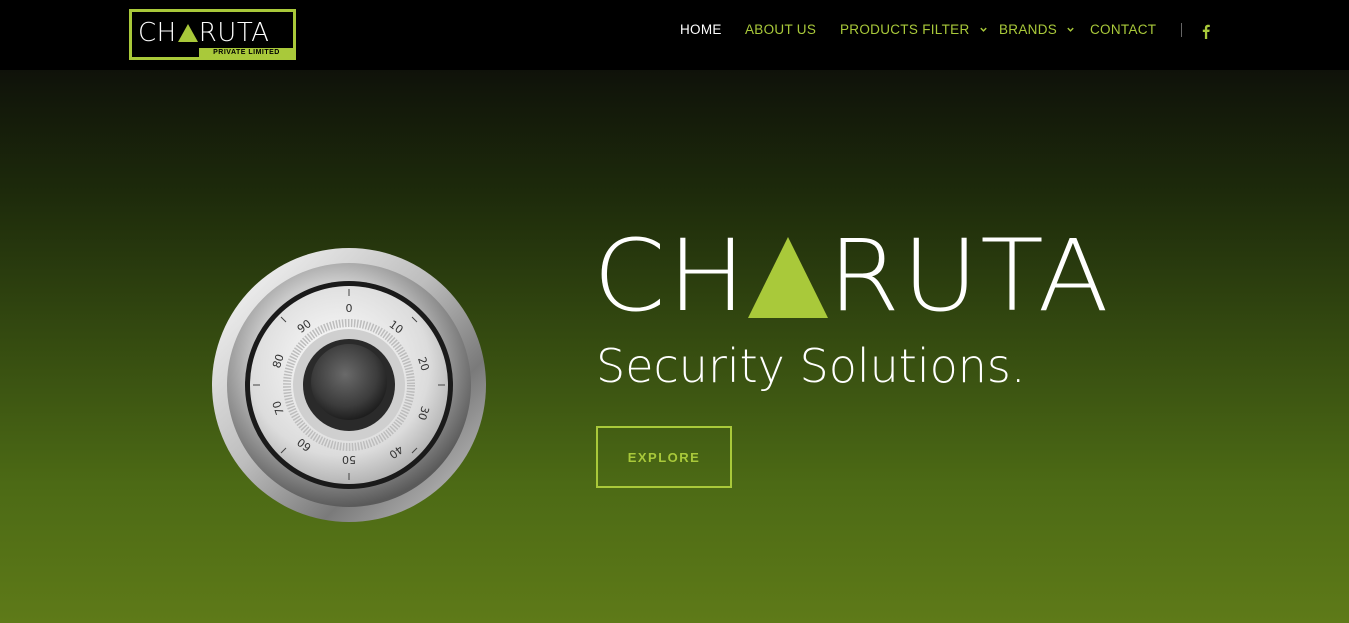 The height and width of the screenshot is (623, 1349). I want to click on nav-divider, so click(1181, 30).